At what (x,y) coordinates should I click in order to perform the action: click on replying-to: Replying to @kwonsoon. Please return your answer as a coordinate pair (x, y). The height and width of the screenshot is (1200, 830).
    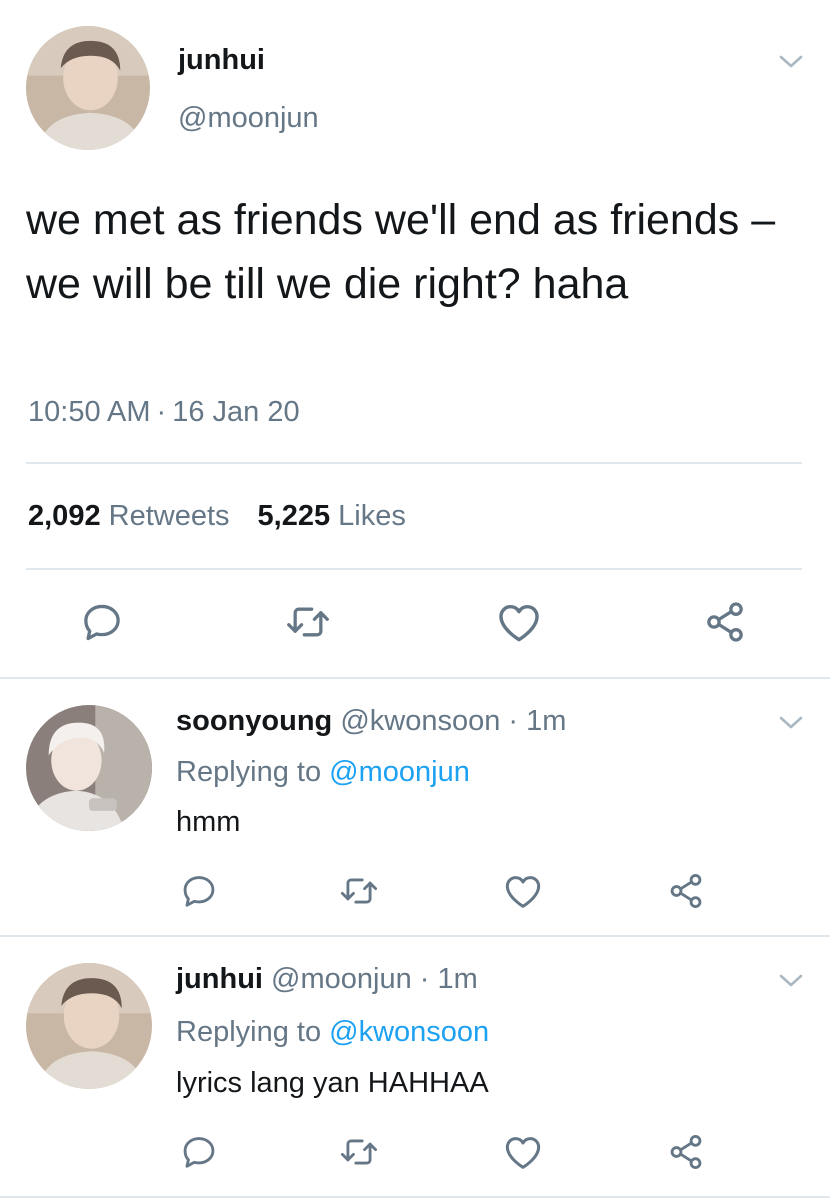
    Looking at the image, I should click on (332, 1032).